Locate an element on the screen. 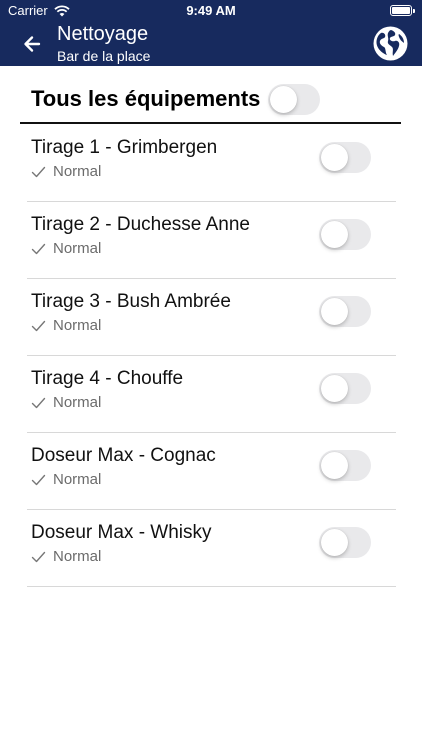 The width and height of the screenshot is (422, 750). page-title: Nettoyage is located at coordinates (103, 34).